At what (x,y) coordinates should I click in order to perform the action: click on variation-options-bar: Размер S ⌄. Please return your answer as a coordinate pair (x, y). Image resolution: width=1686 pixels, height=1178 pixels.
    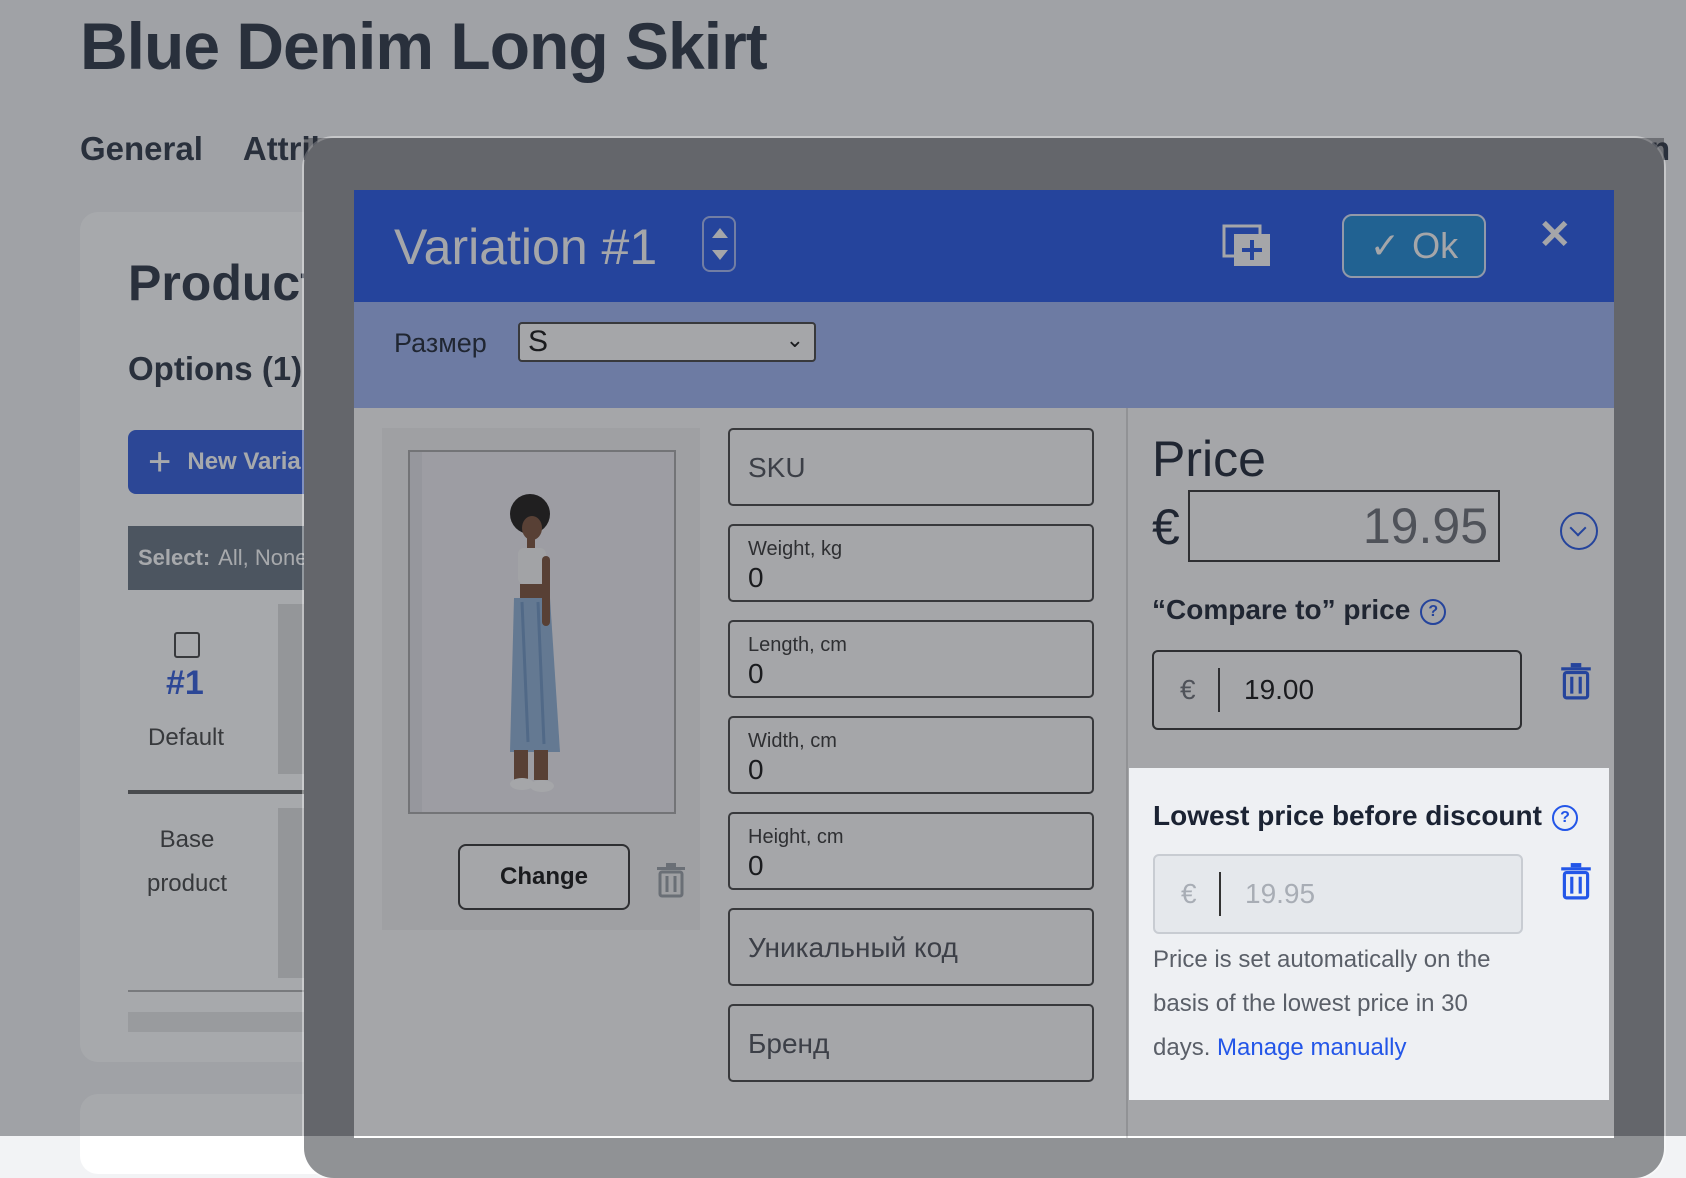
    Looking at the image, I should click on (984, 355).